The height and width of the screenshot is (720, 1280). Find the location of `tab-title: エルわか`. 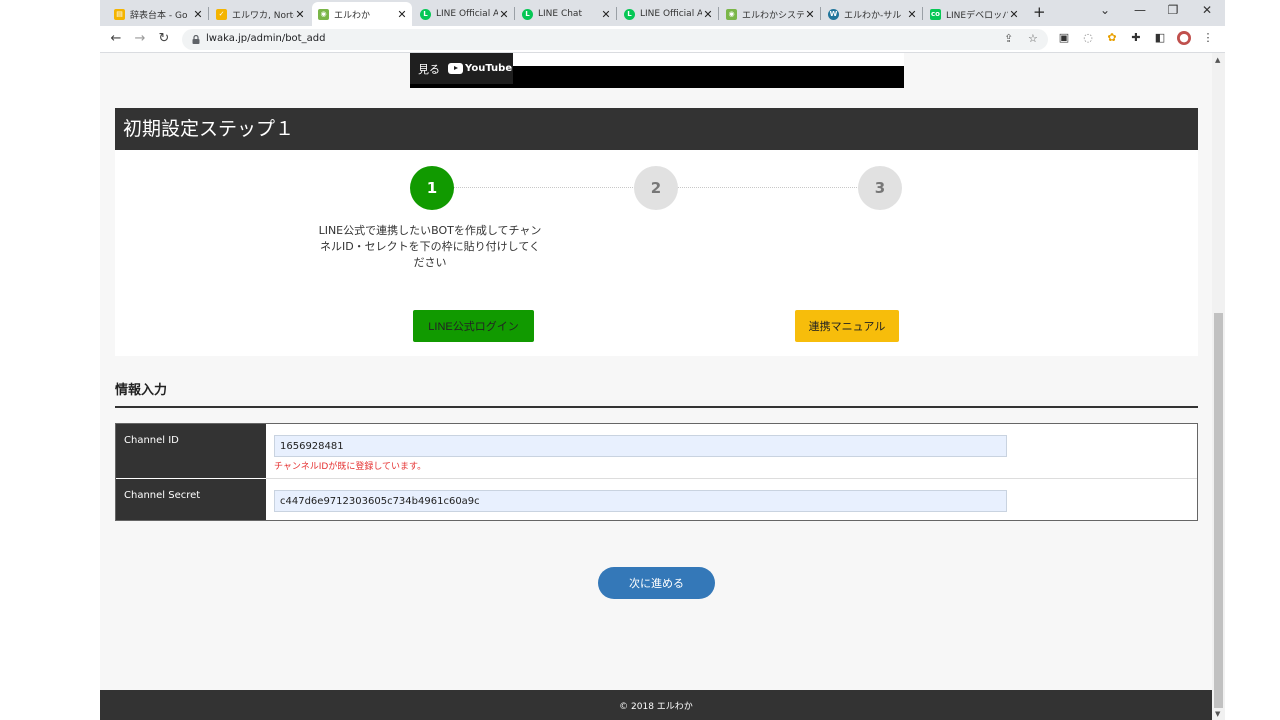

tab-title: エルわか is located at coordinates (352, 15).